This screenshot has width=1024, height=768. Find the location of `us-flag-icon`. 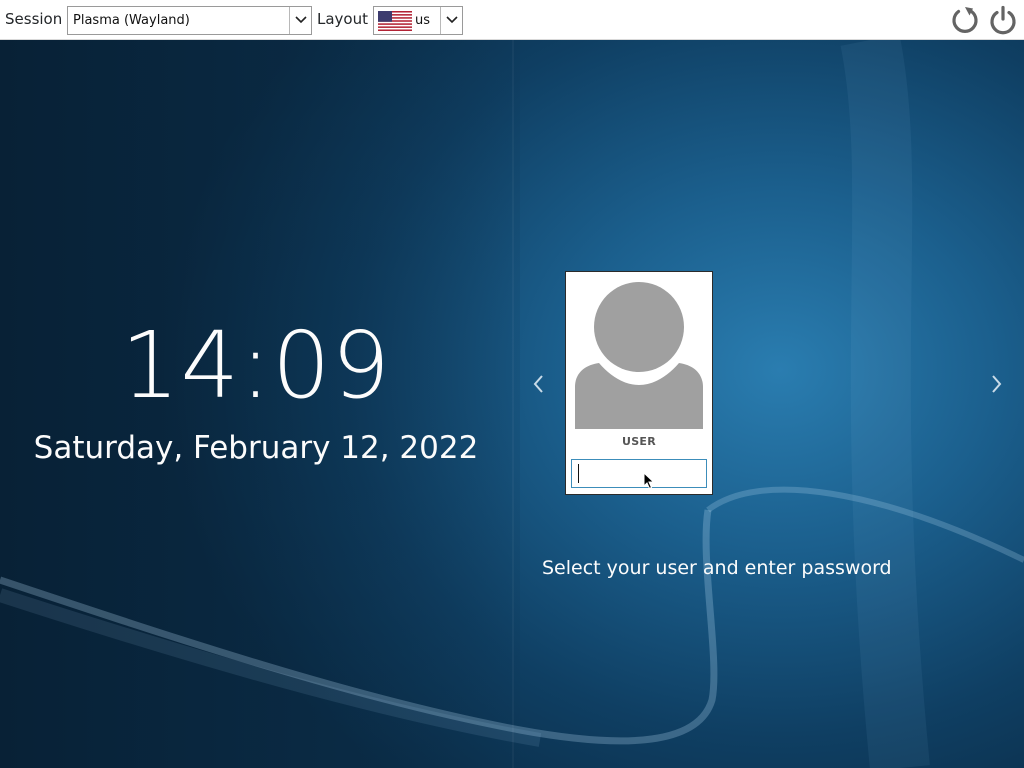

us-flag-icon is located at coordinates (395, 21).